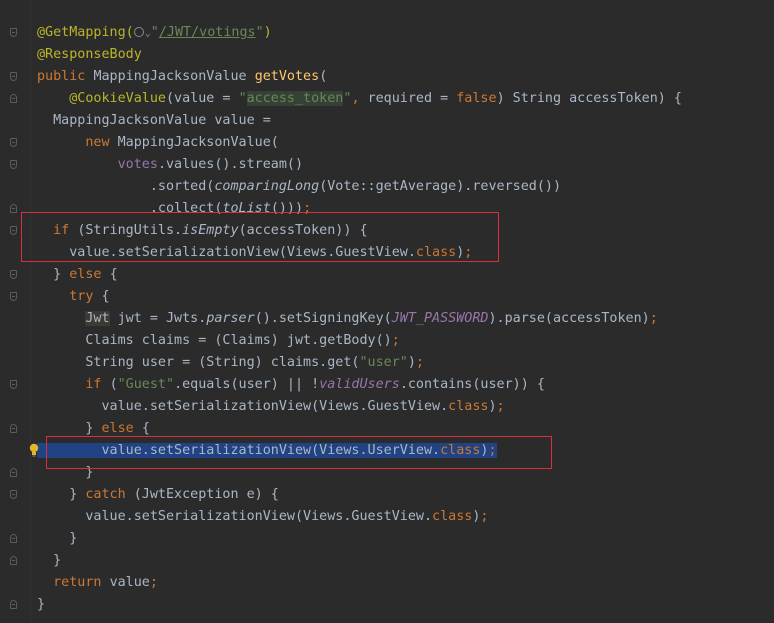 This screenshot has width=774, height=623. I want to click on code-token: MappingJacksonValue value =, so click(154, 120).